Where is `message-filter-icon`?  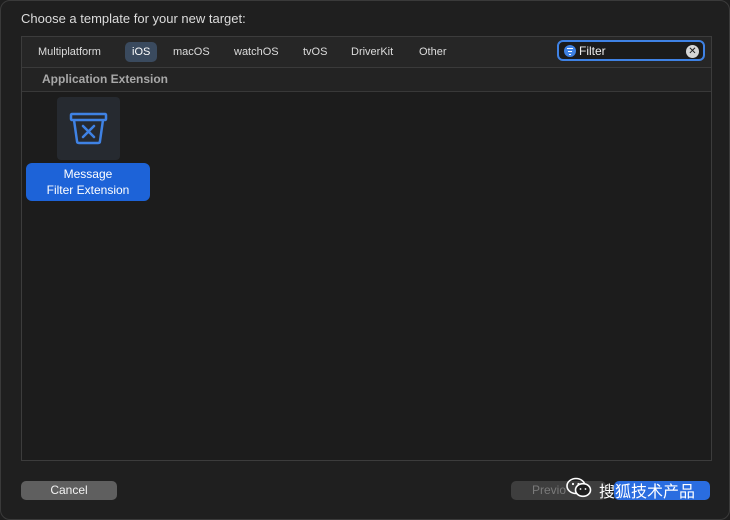 message-filter-icon is located at coordinates (88, 128).